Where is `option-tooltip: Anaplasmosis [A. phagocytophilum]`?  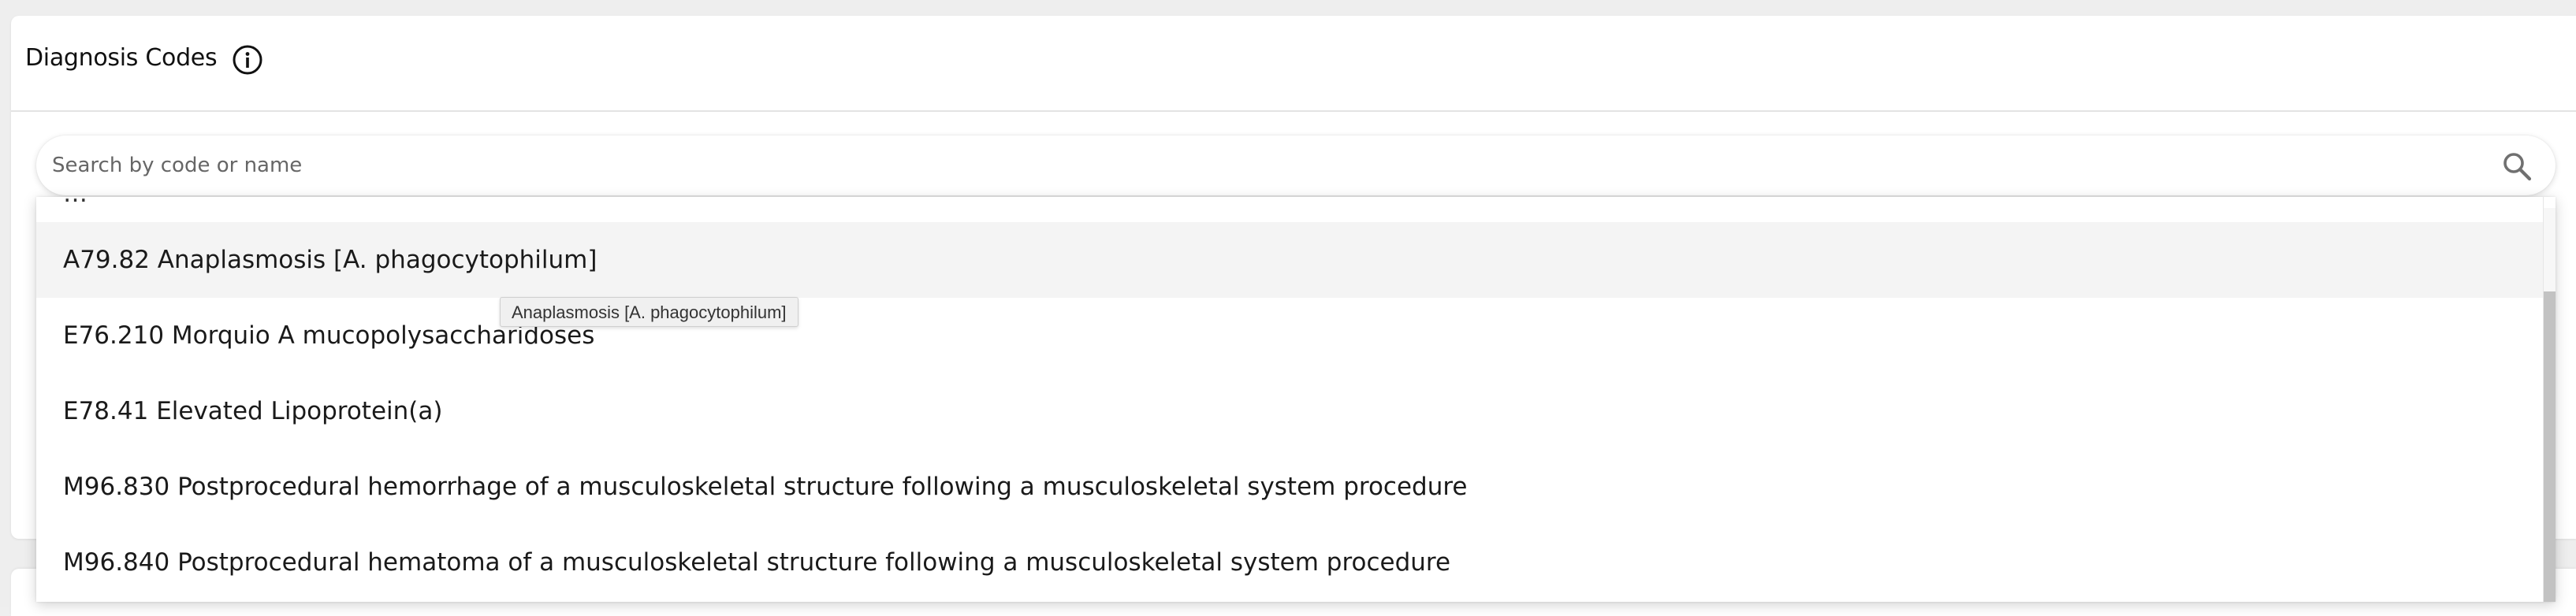
option-tooltip: Anaplasmosis [A. phagocytophilum] is located at coordinates (649, 312).